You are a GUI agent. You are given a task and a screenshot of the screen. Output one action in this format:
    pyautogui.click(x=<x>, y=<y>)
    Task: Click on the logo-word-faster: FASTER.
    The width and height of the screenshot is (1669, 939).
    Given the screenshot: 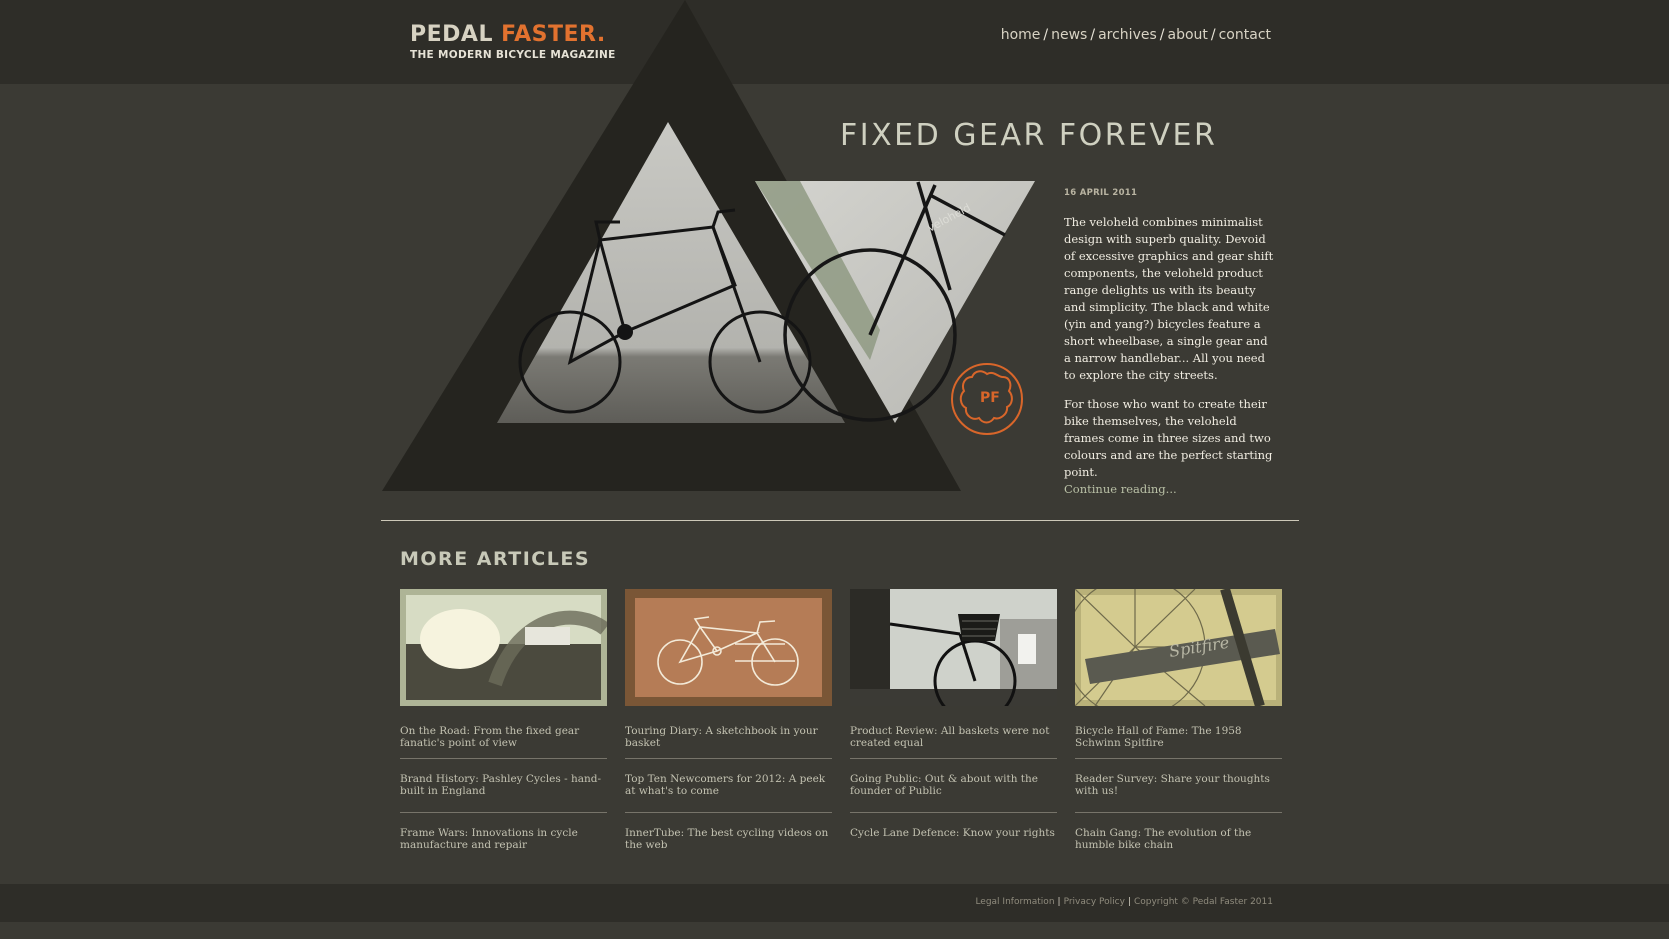 What is the action you would take?
    pyautogui.click(x=553, y=34)
    